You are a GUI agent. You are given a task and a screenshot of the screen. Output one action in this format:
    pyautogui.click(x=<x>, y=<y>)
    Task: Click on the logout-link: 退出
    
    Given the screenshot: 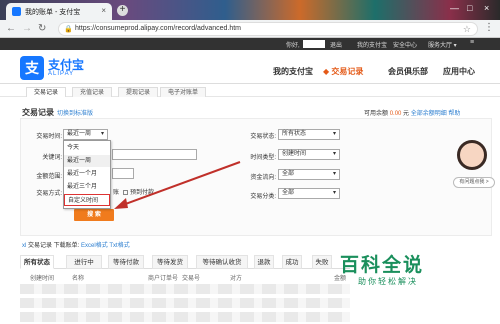 What is the action you would take?
    pyautogui.click(x=336, y=44)
    